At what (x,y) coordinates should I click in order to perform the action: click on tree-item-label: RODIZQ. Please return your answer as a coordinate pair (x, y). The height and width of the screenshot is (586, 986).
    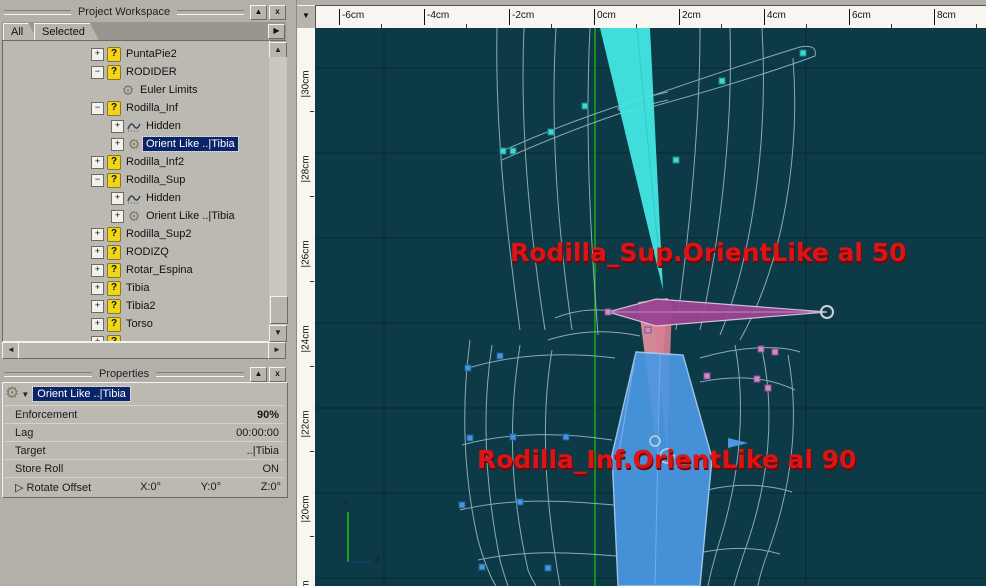
    Looking at the image, I should click on (147, 252).